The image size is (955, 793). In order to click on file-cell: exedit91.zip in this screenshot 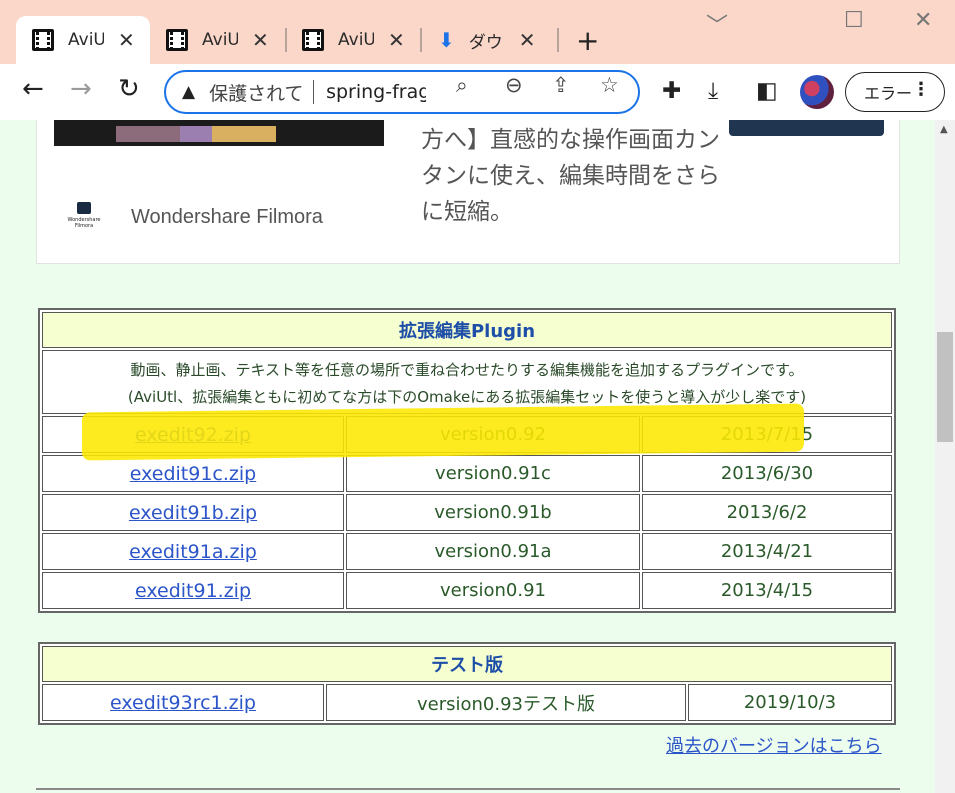, I will do `click(193, 590)`.